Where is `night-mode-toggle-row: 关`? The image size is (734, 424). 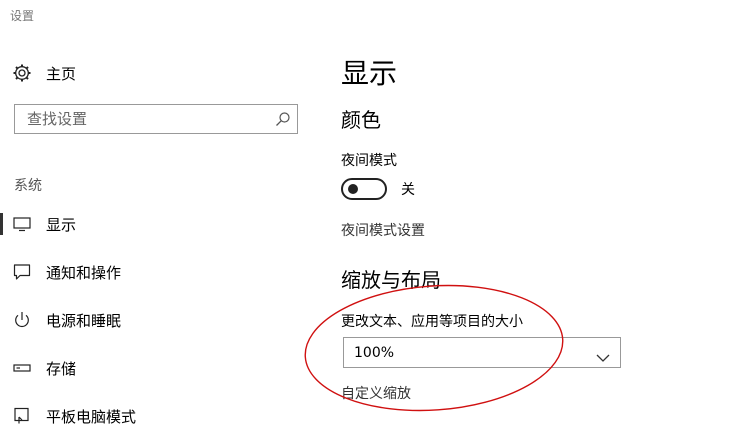 night-mode-toggle-row: 关 is located at coordinates (378, 189).